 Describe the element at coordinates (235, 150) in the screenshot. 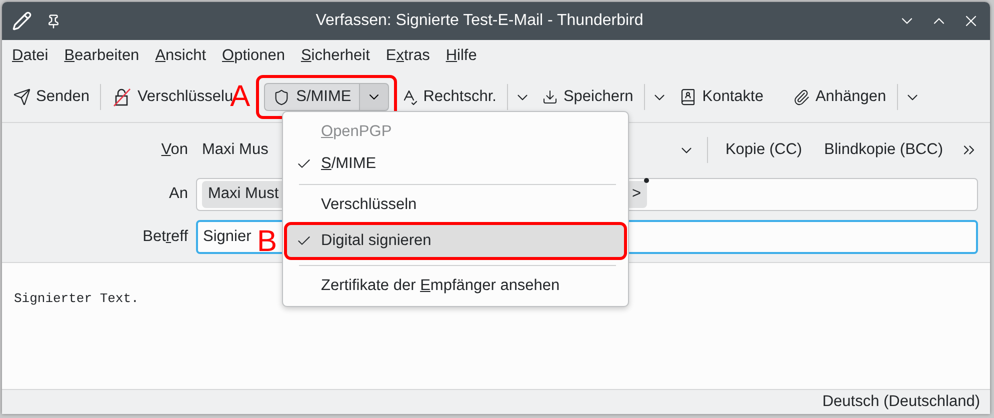

I see `sender-value: Maxi Mus` at that location.